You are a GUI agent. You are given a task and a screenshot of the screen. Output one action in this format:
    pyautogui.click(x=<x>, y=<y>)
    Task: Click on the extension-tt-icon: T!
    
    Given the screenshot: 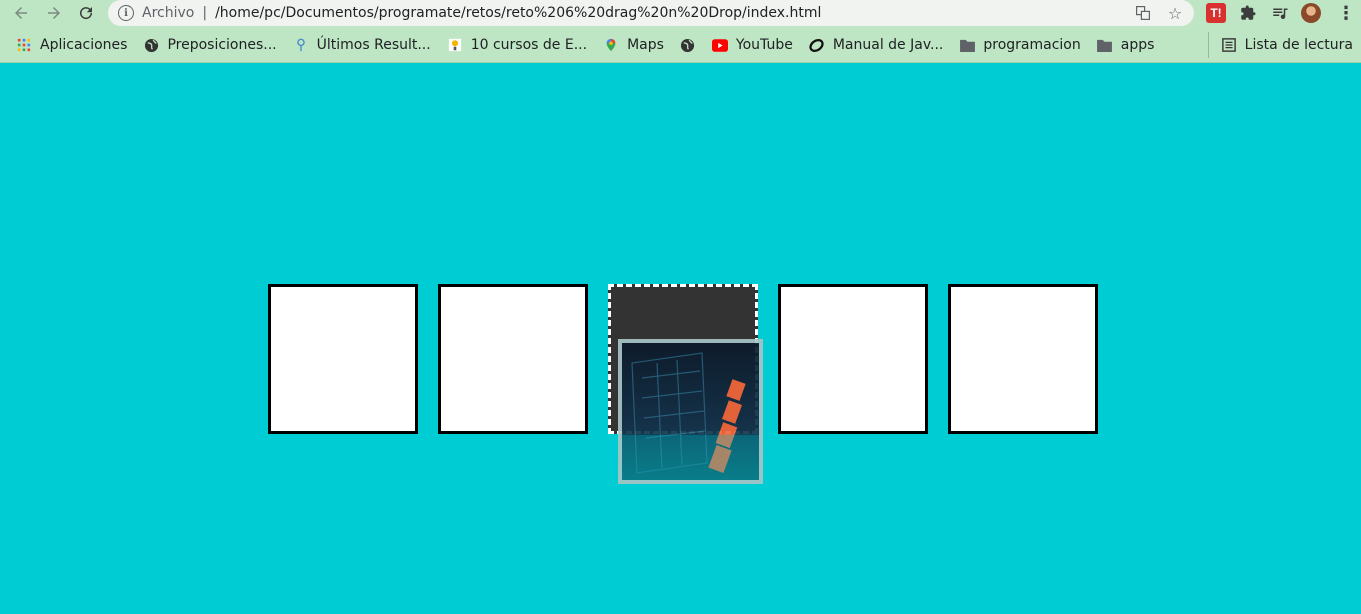 What is the action you would take?
    pyautogui.click(x=1216, y=13)
    